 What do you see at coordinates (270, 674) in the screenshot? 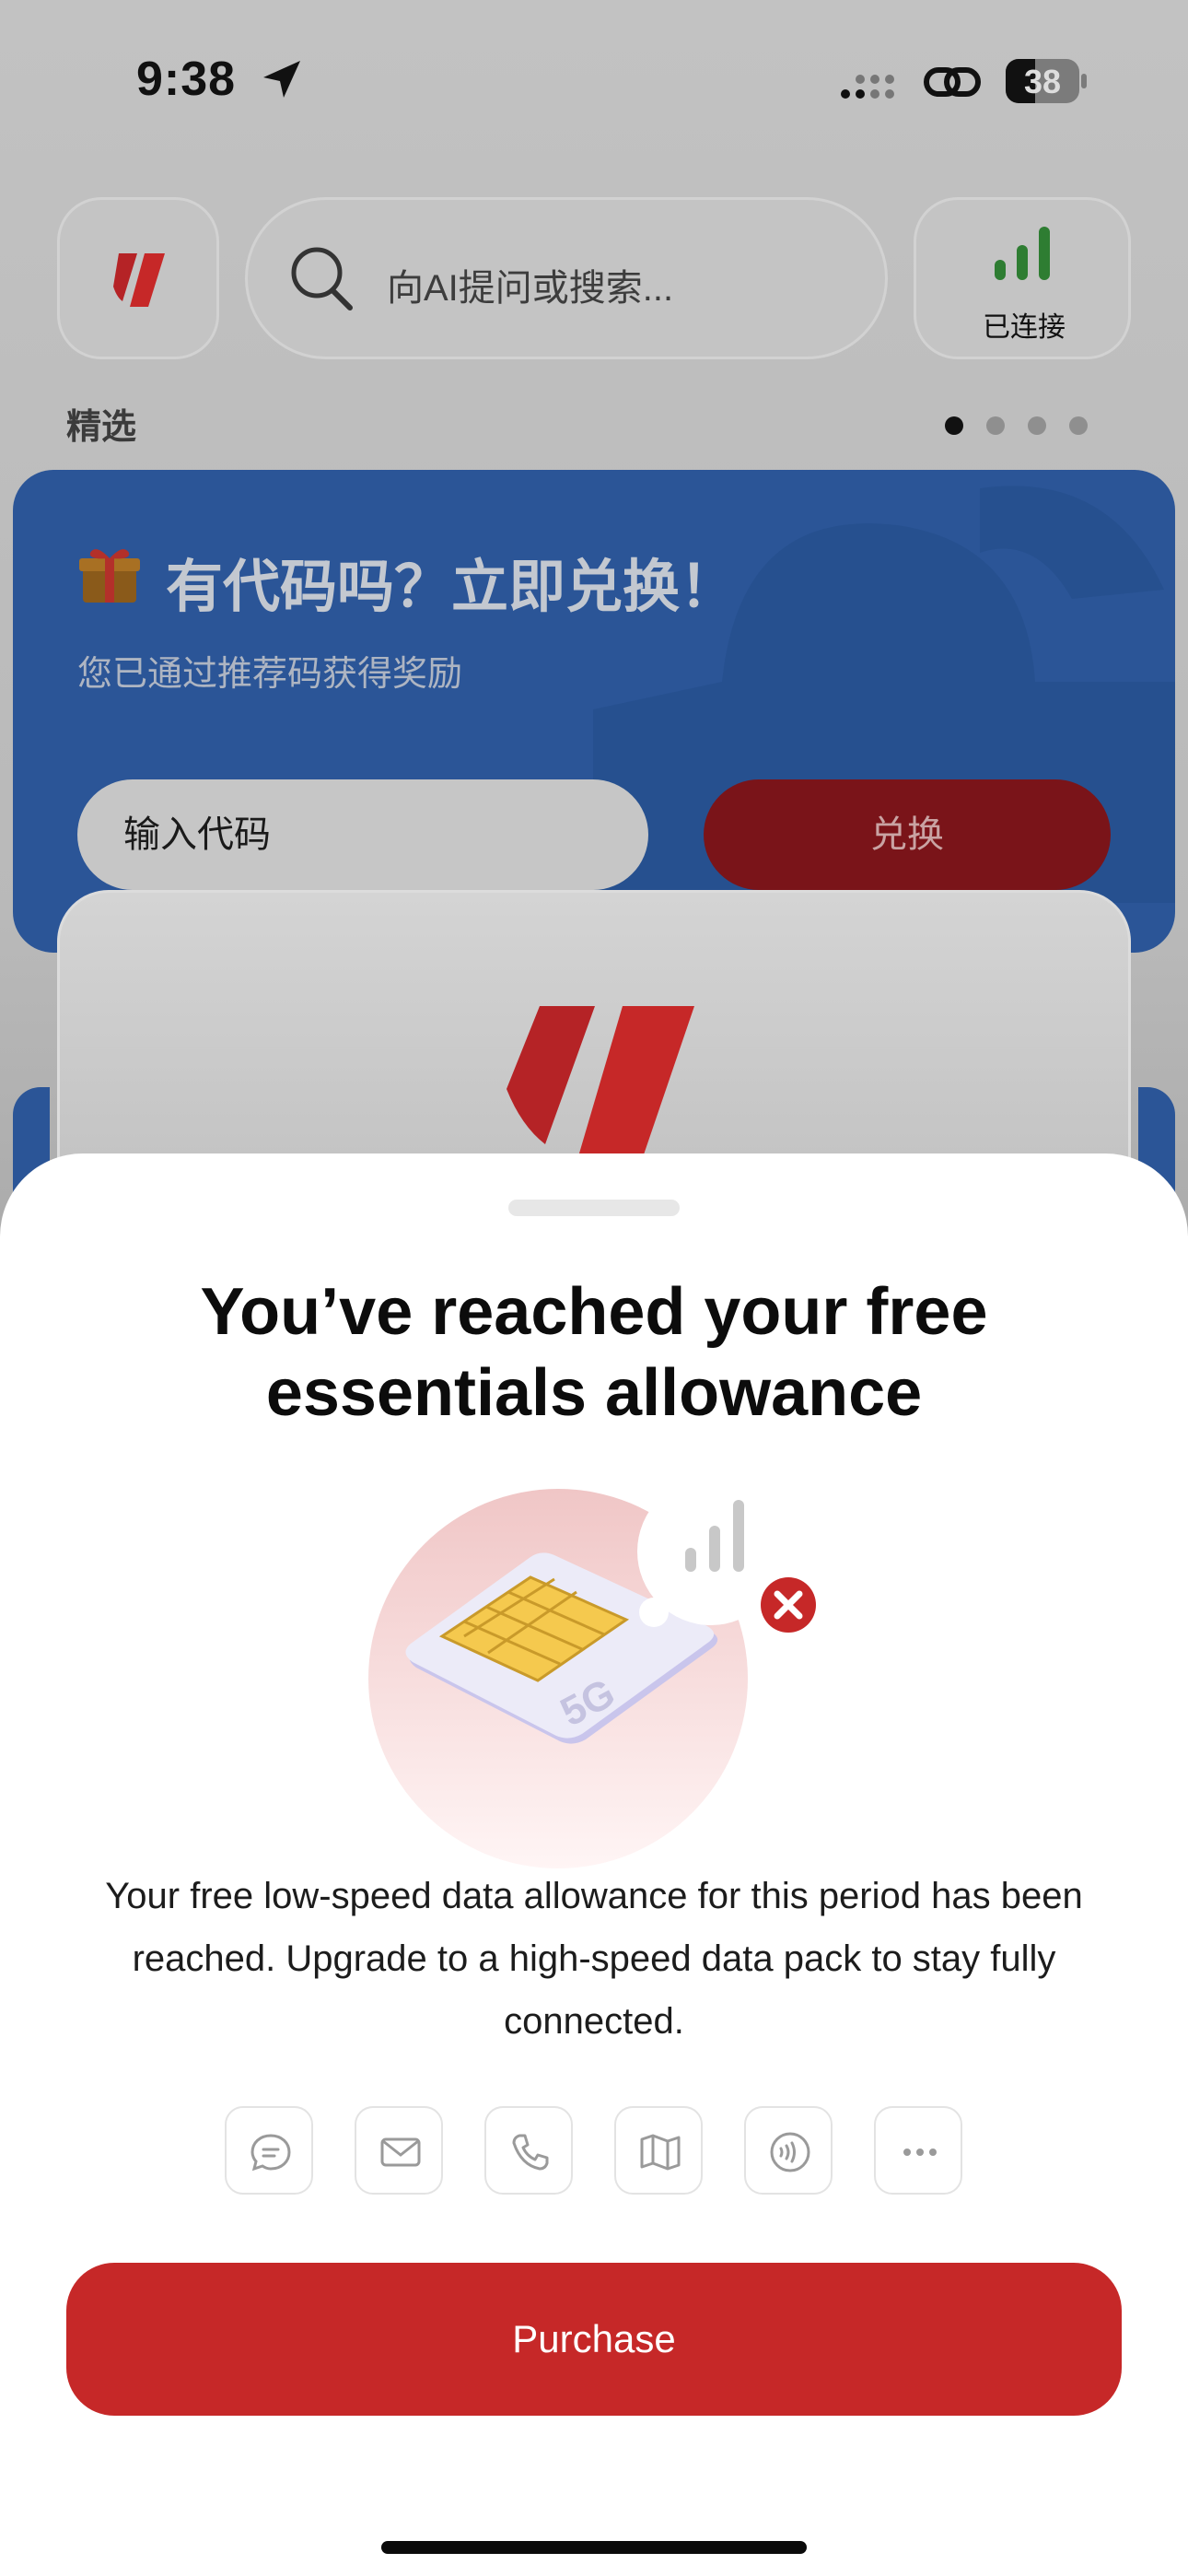
I see `promo-subtitle: 您已通过推荐码获得奖励` at bounding box center [270, 674].